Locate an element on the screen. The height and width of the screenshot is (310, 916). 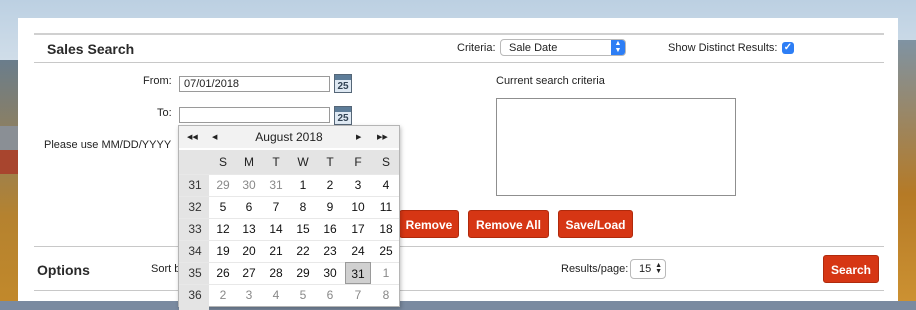
calendar-day: 27 is located at coordinates (249, 273).